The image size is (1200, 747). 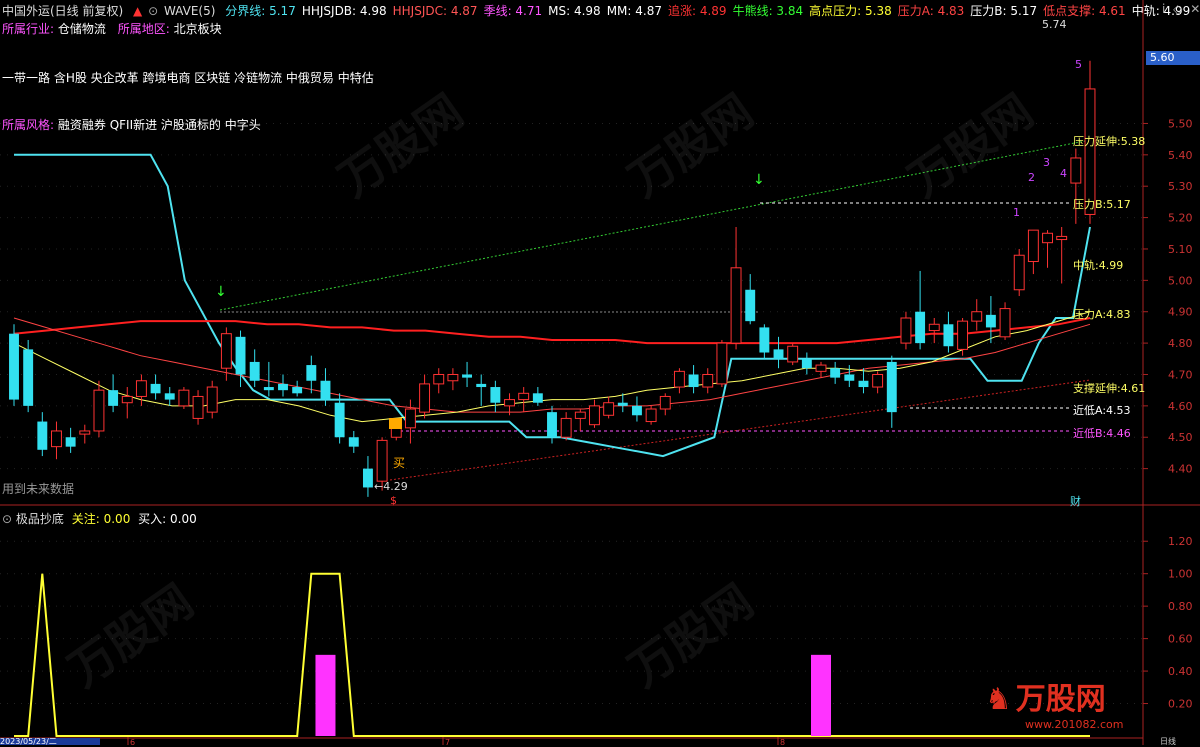 I want to click on indicator-value-8: 高点压力: 5.38, so click(x=850, y=11).